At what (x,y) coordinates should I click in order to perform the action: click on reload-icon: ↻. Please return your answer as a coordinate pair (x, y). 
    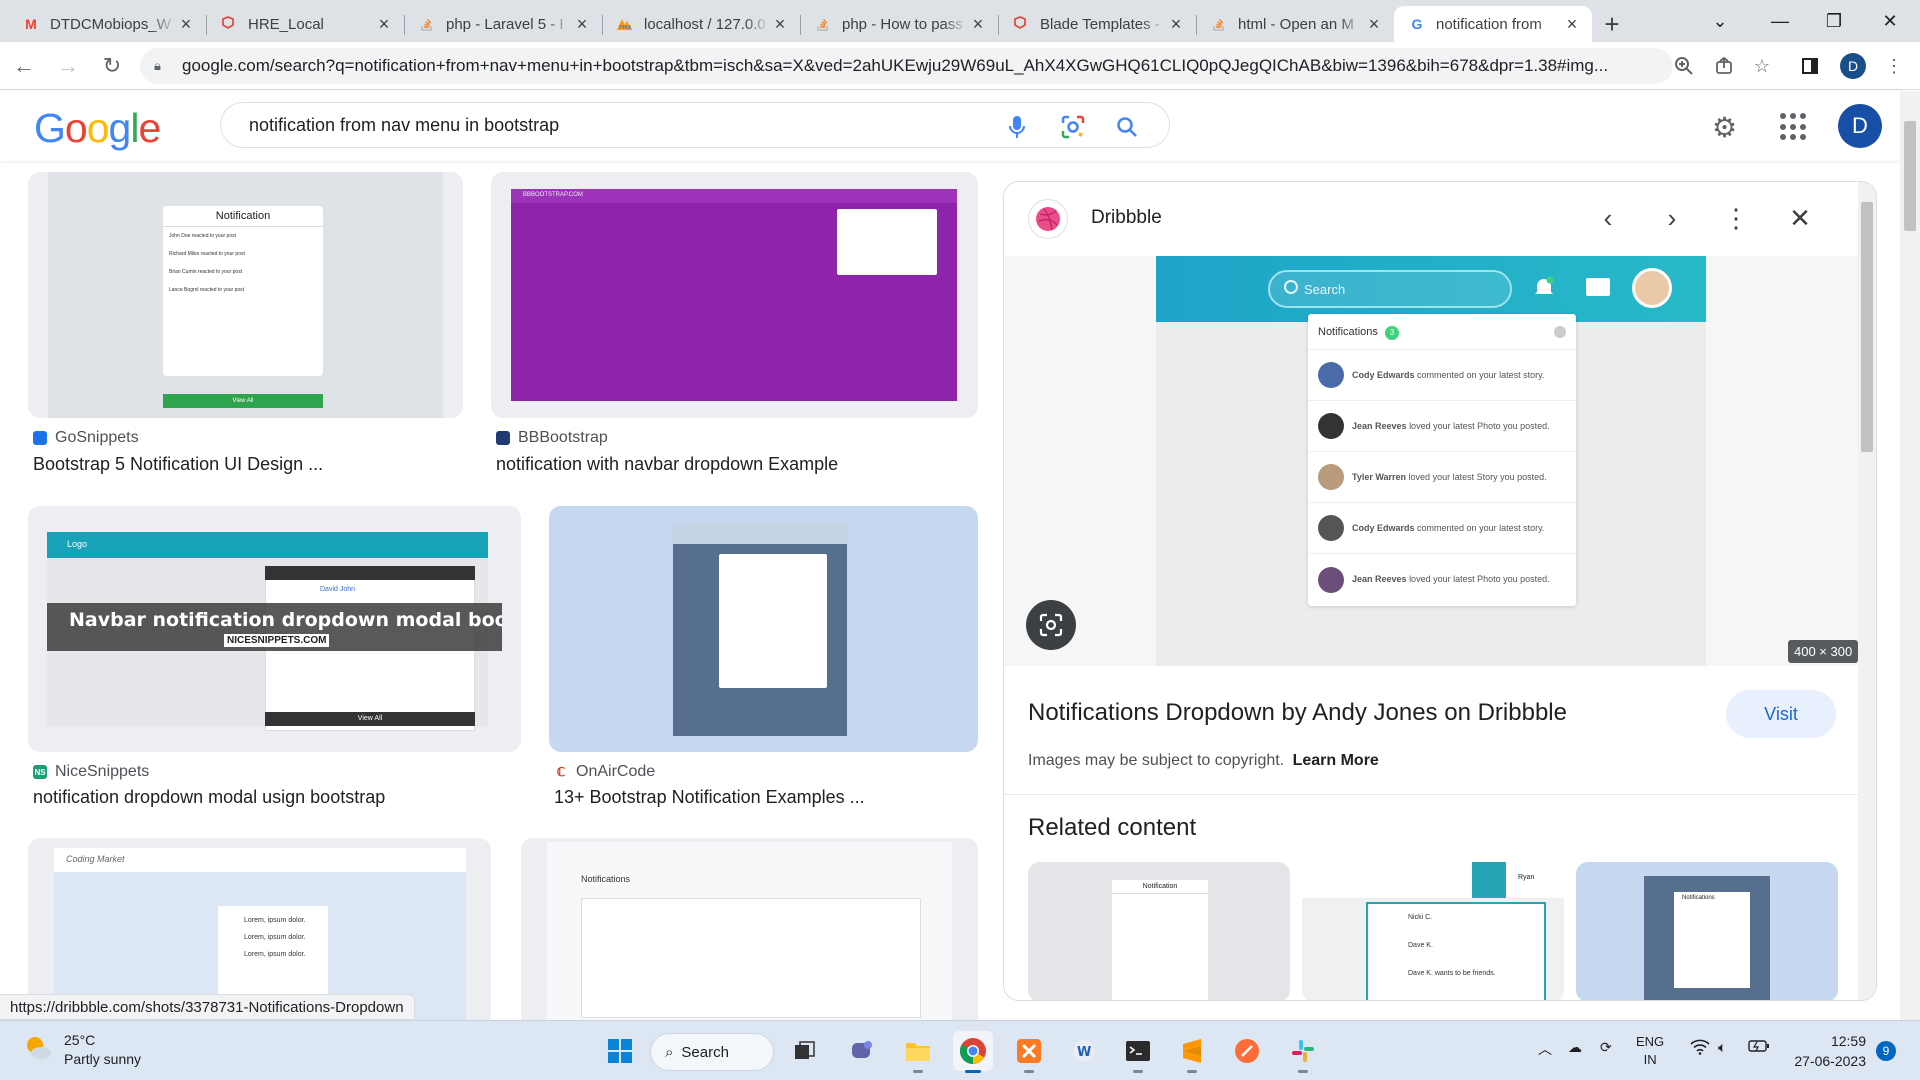
    Looking at the image, I should click on (112, 66).